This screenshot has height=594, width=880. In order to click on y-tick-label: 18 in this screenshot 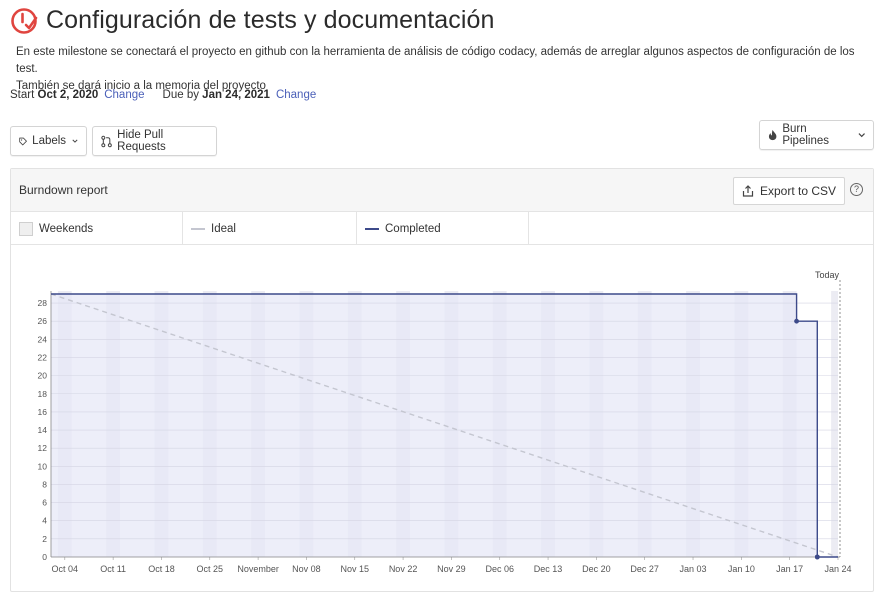, I will do `click(43, 394)`.